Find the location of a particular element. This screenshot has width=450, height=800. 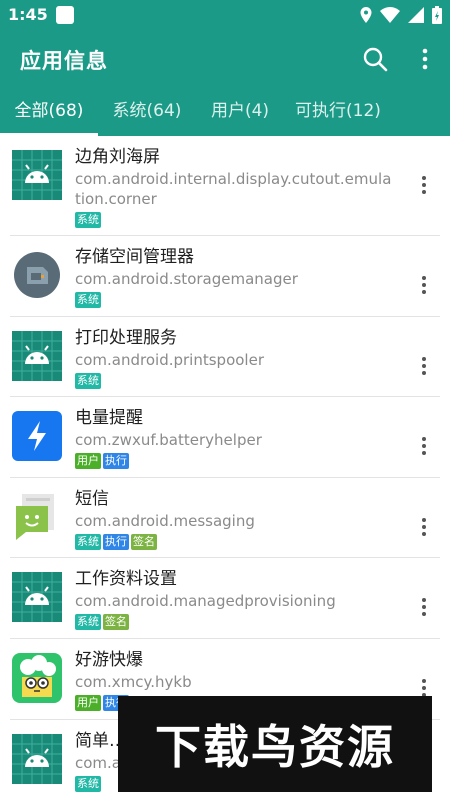

list-item: 电量提醒 com.zwxuf.batteryhelper 用户 执行 is located at coordinates (225, 437).